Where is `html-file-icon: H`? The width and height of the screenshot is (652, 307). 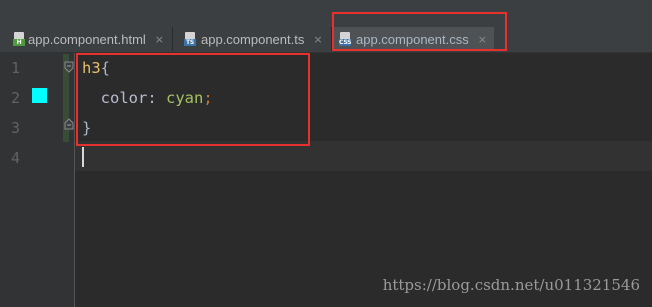
html-file-icon: H is located at coordinates (19, 39).